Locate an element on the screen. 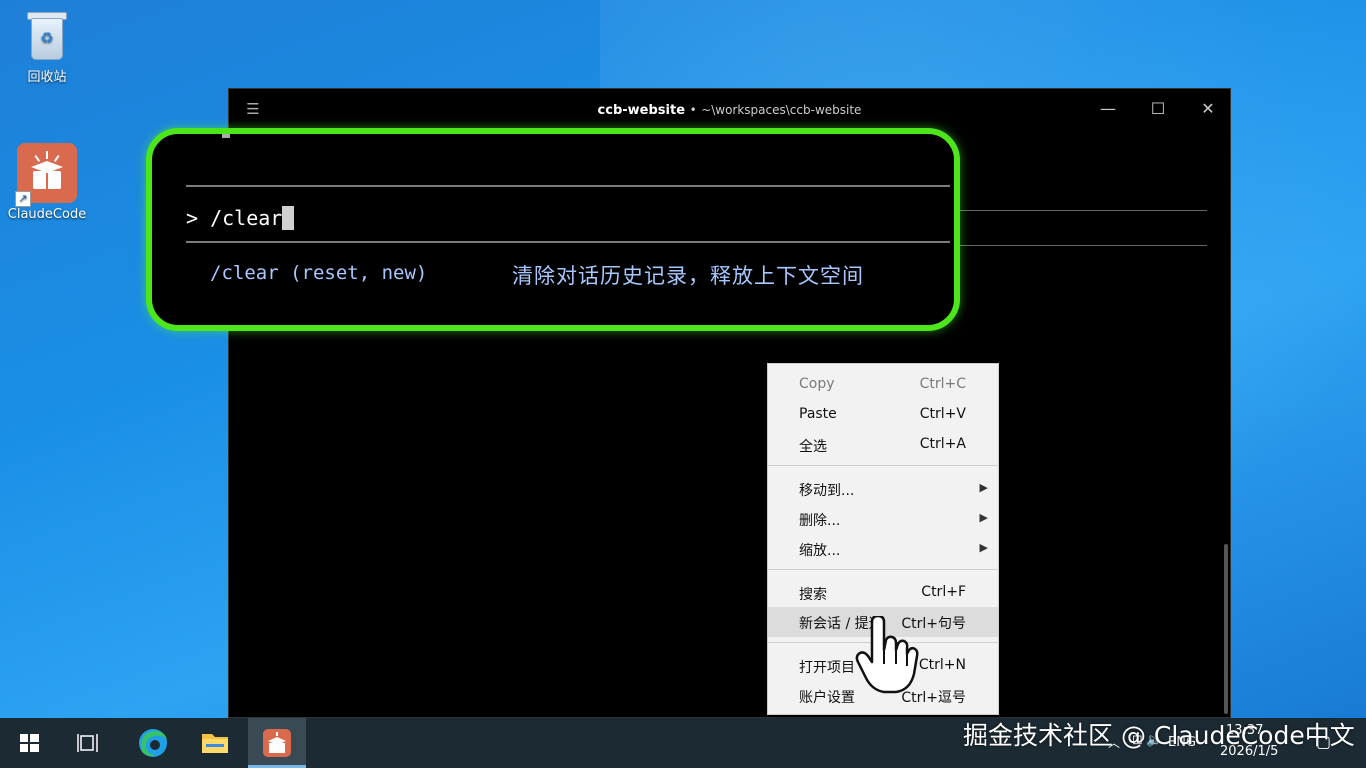 The image size is (1366, 768). watermark: 掘金技术社区 @ ClaudeCode中文 is located at coordinates (1159, 735).